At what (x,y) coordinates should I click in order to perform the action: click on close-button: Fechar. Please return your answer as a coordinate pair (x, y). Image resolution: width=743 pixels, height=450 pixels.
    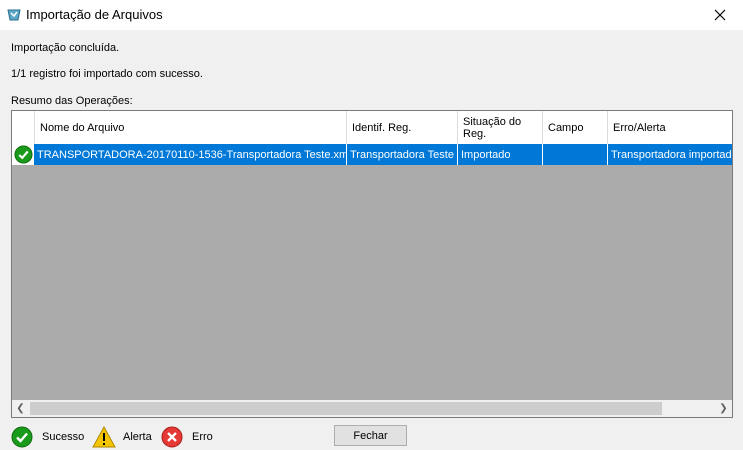
    Looking at the image, I should click on (370, 435).